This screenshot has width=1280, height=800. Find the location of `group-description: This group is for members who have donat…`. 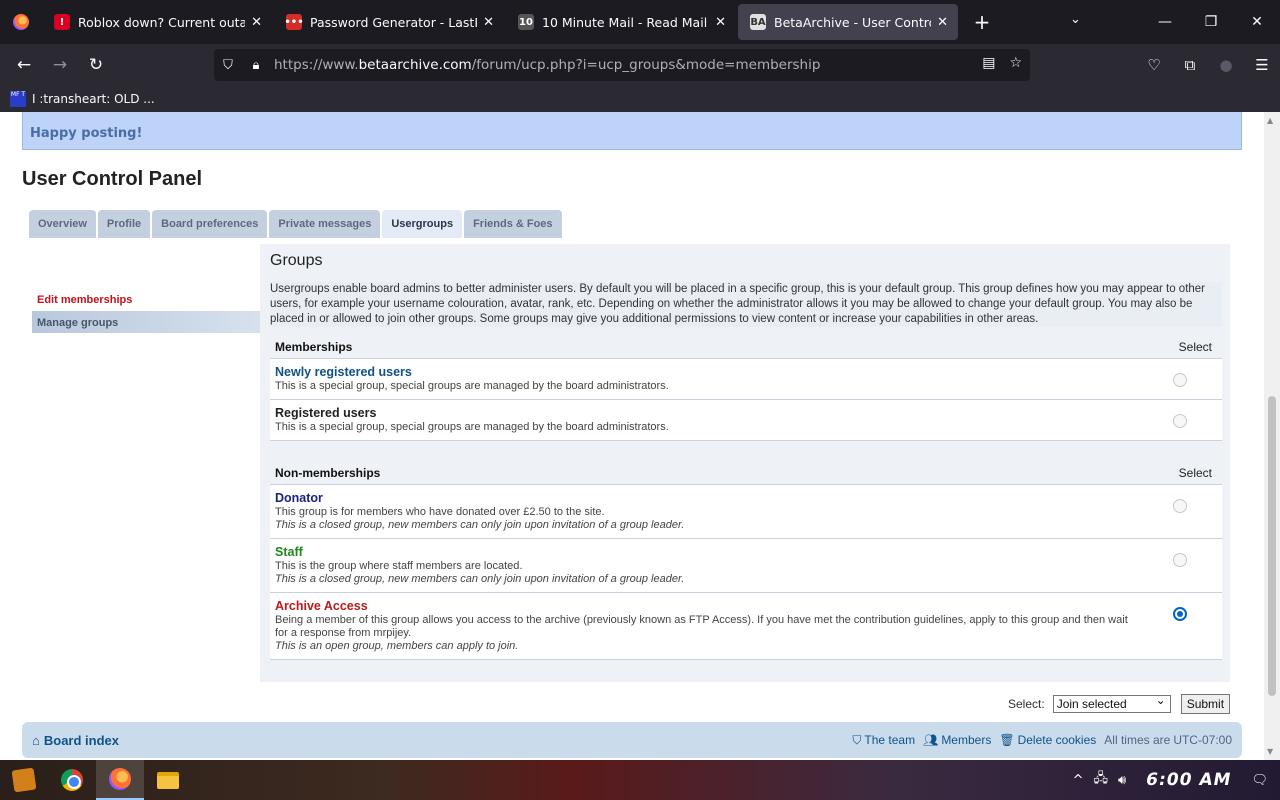

group-description: This group is for members who have donat… is located at coordinates (440, 512).